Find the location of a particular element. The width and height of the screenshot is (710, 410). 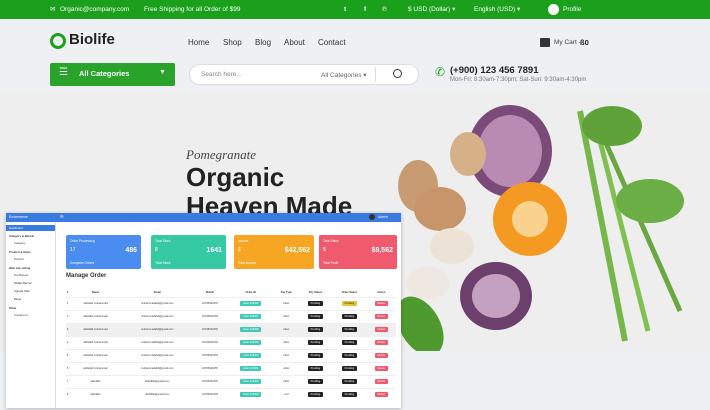

sidebar-heading-website: Web site setting is located at coordinates (20, 268).